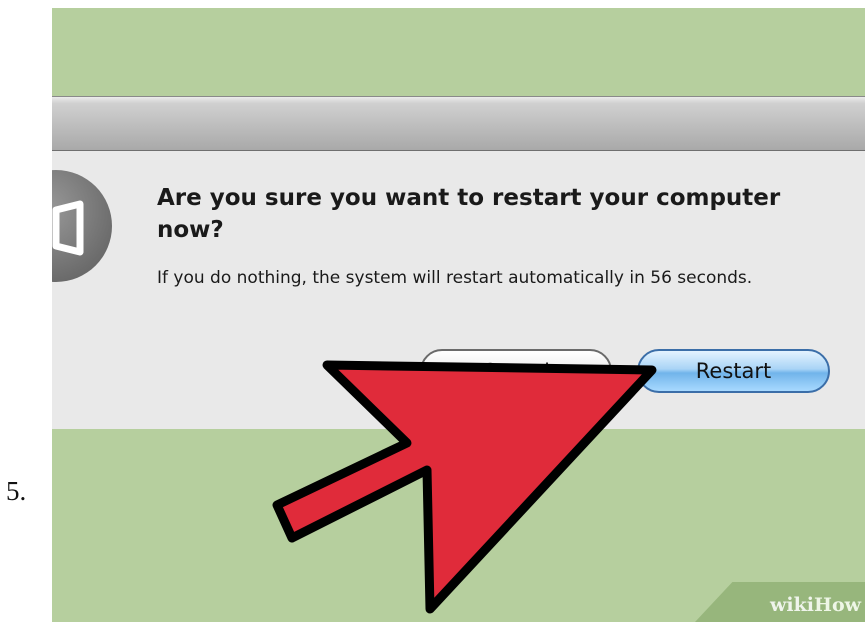 The width and height of the screenshot is (865, 622). What do you see at coordinates (792, 605) in the screenshot?
I see `watermark-wiki: wiki` at bounding box center [792, 605].